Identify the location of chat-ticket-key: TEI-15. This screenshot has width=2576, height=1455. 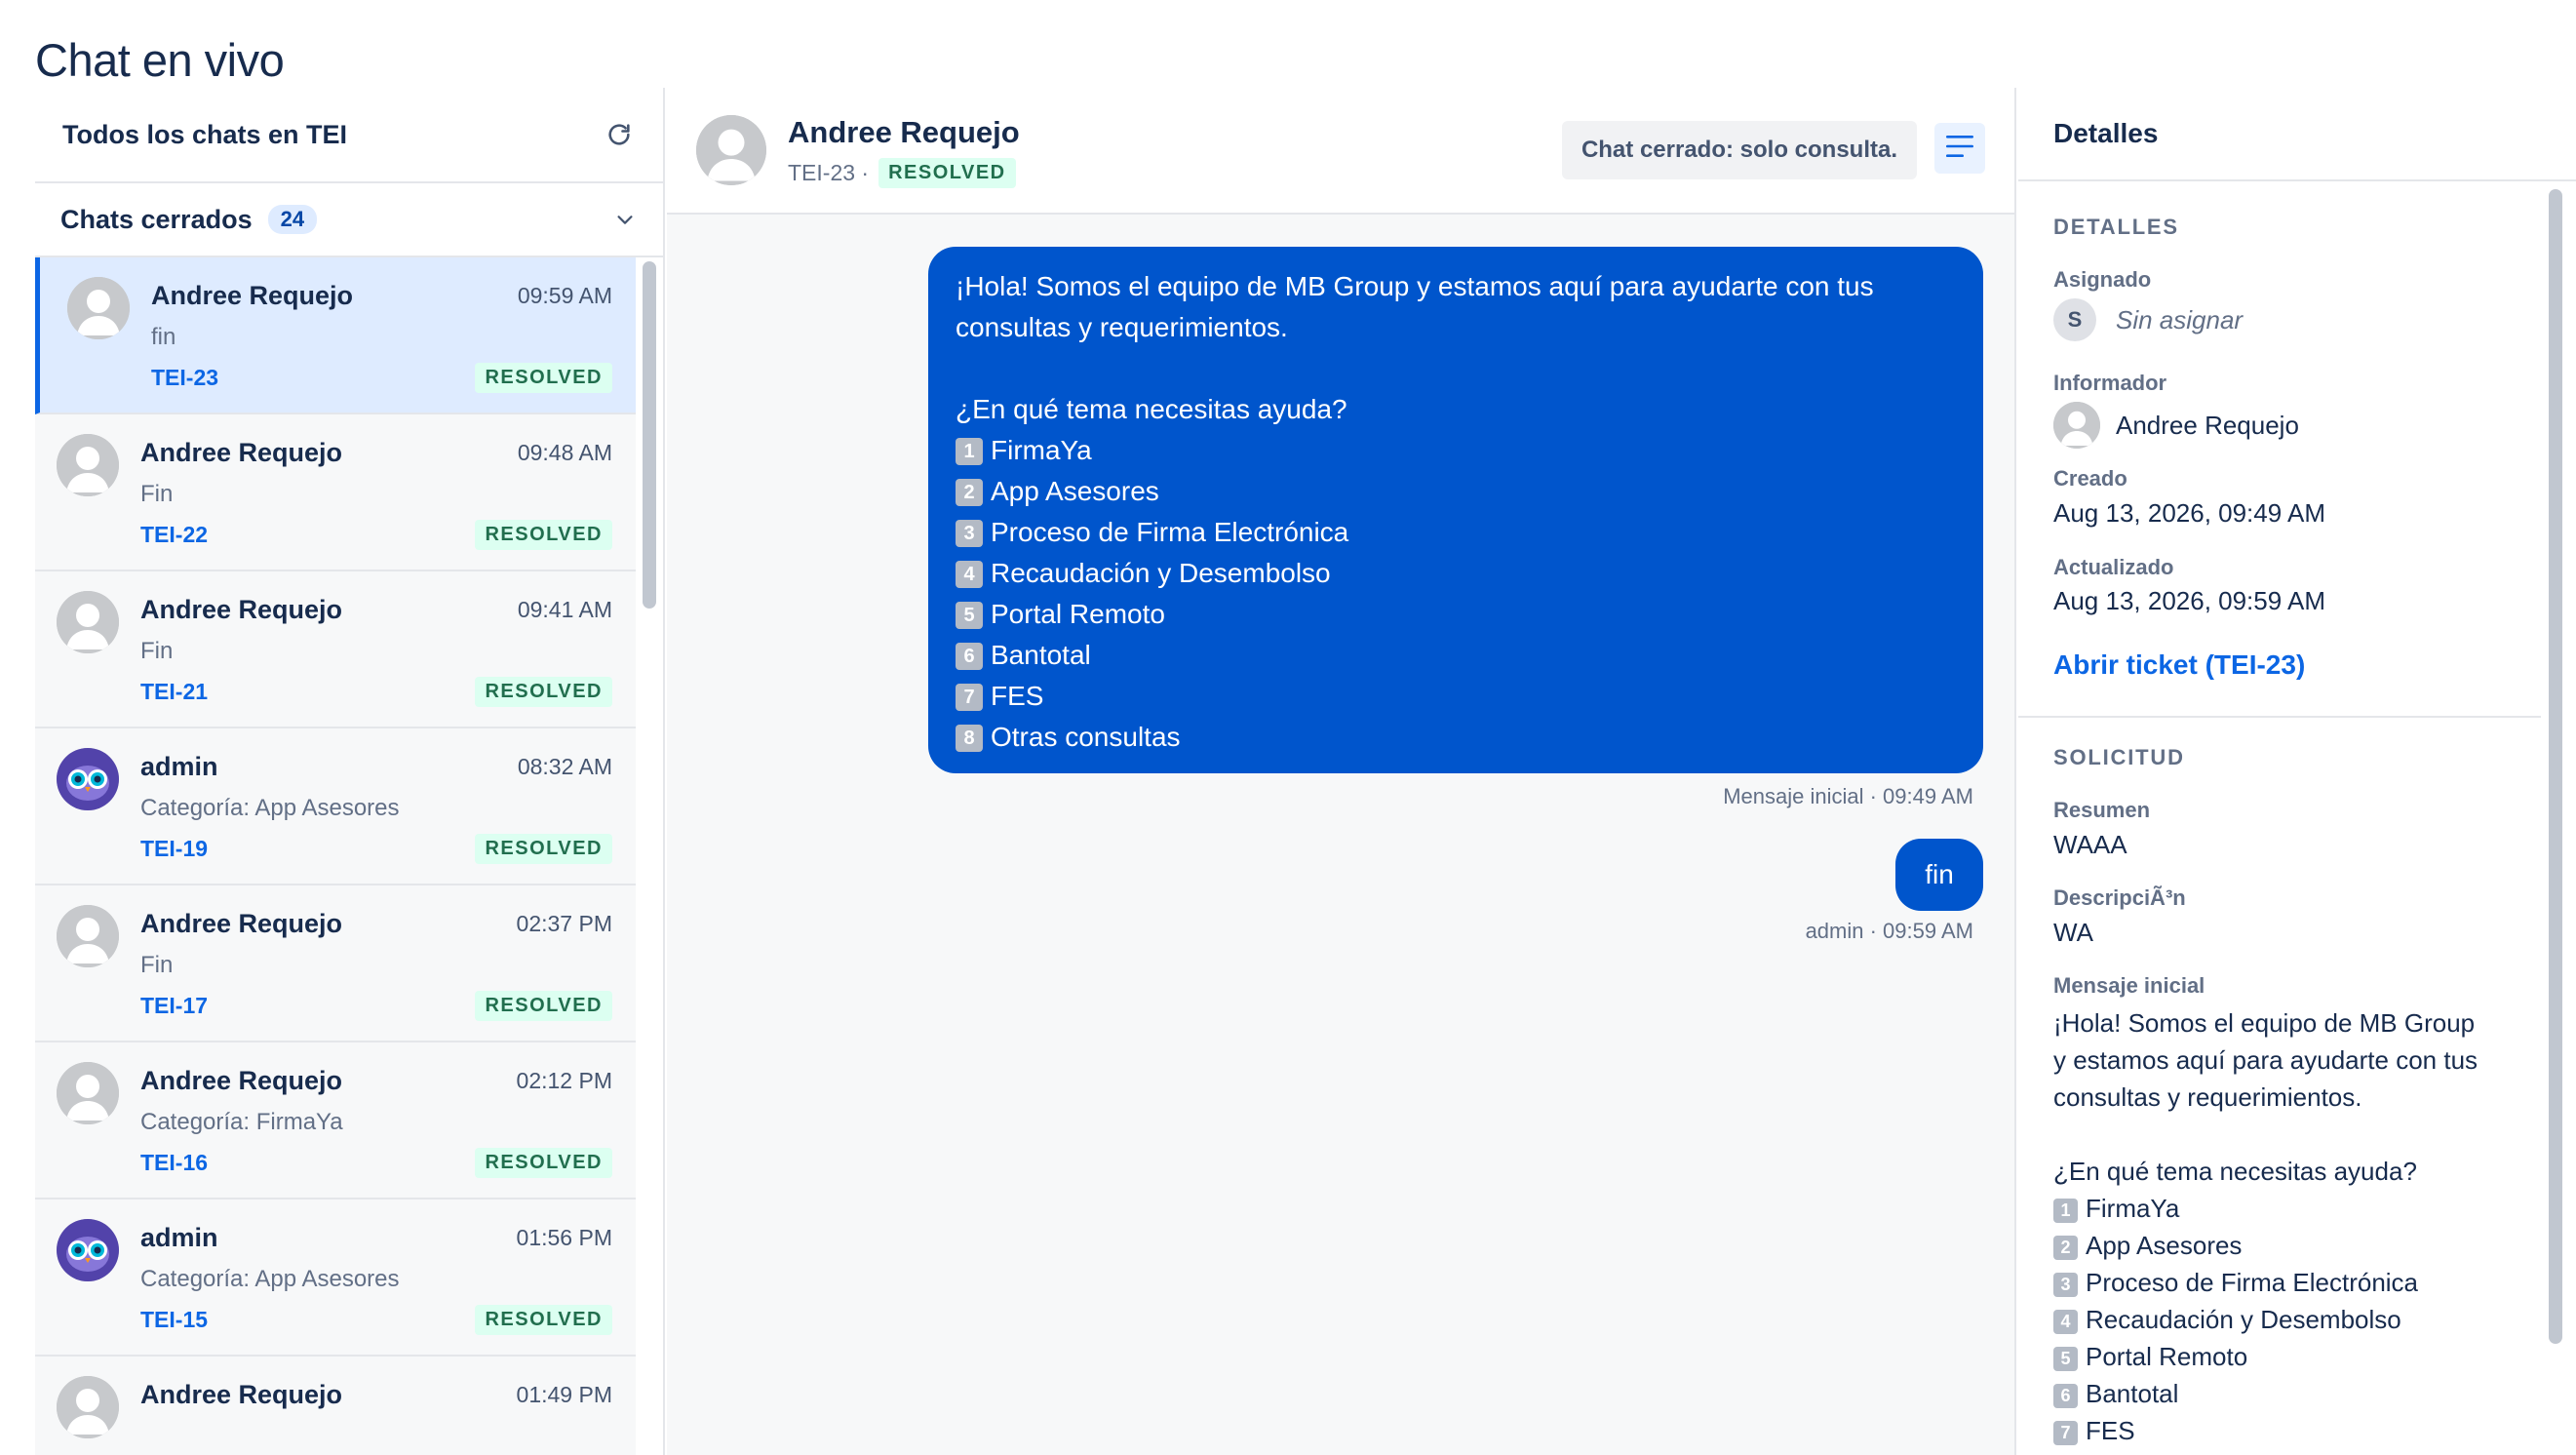
(174, 1319).